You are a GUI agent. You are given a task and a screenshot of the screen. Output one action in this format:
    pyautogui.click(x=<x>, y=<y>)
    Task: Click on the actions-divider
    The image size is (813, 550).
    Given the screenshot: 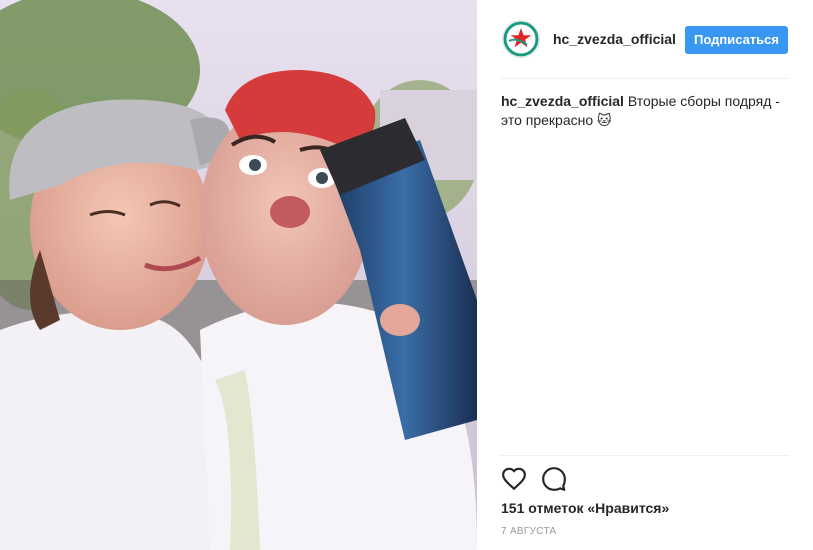 What is the action you would take?
    pyautogui.click(x=645, y=455)
    